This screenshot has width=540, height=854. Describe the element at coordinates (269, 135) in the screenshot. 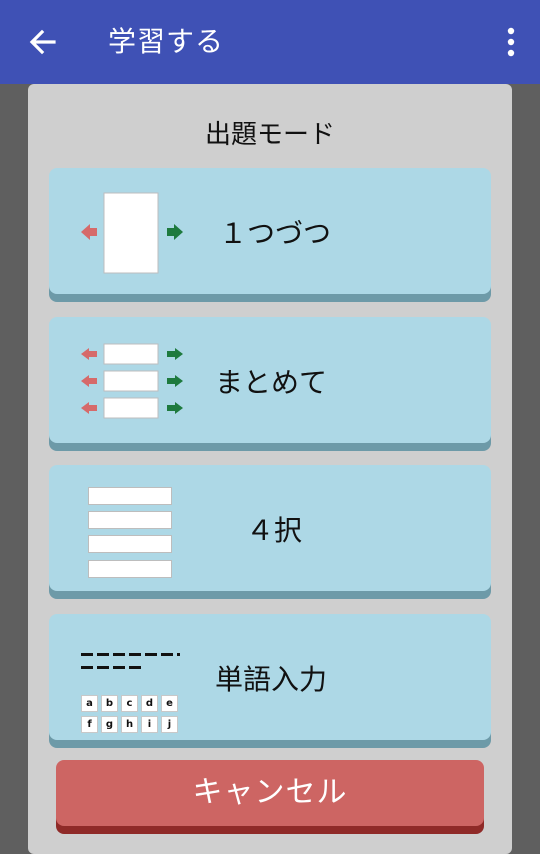

I see `dialog-title: 出題モード` at that location.